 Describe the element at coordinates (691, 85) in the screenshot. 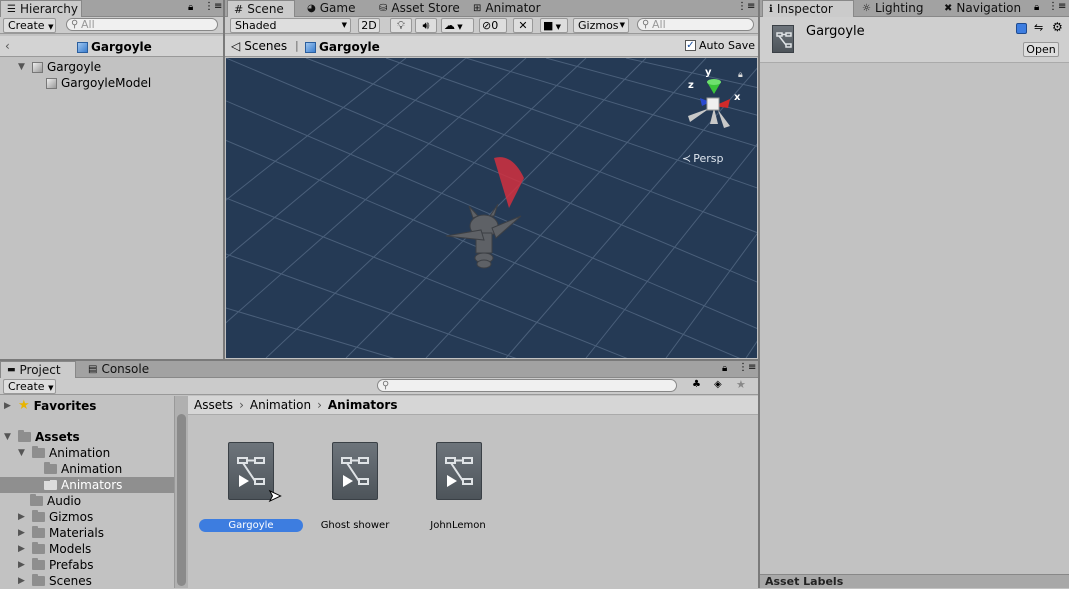

I see `axis-z-label: z` at that location.